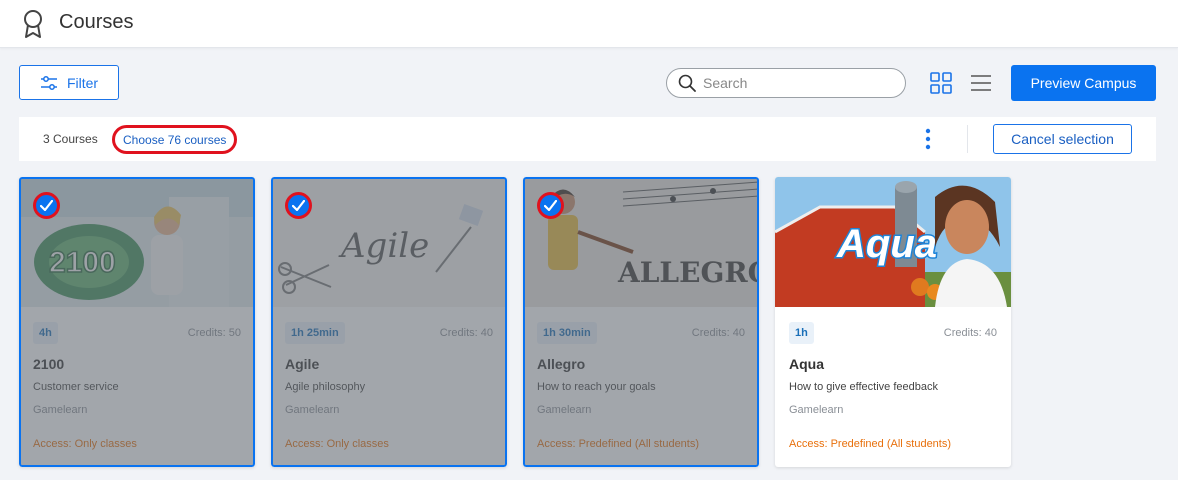 The image size is (1178, 480). Describe the element at coordinates (688, 272) in the screenshot. I see `svg-text: ALLEGRO` at that location.